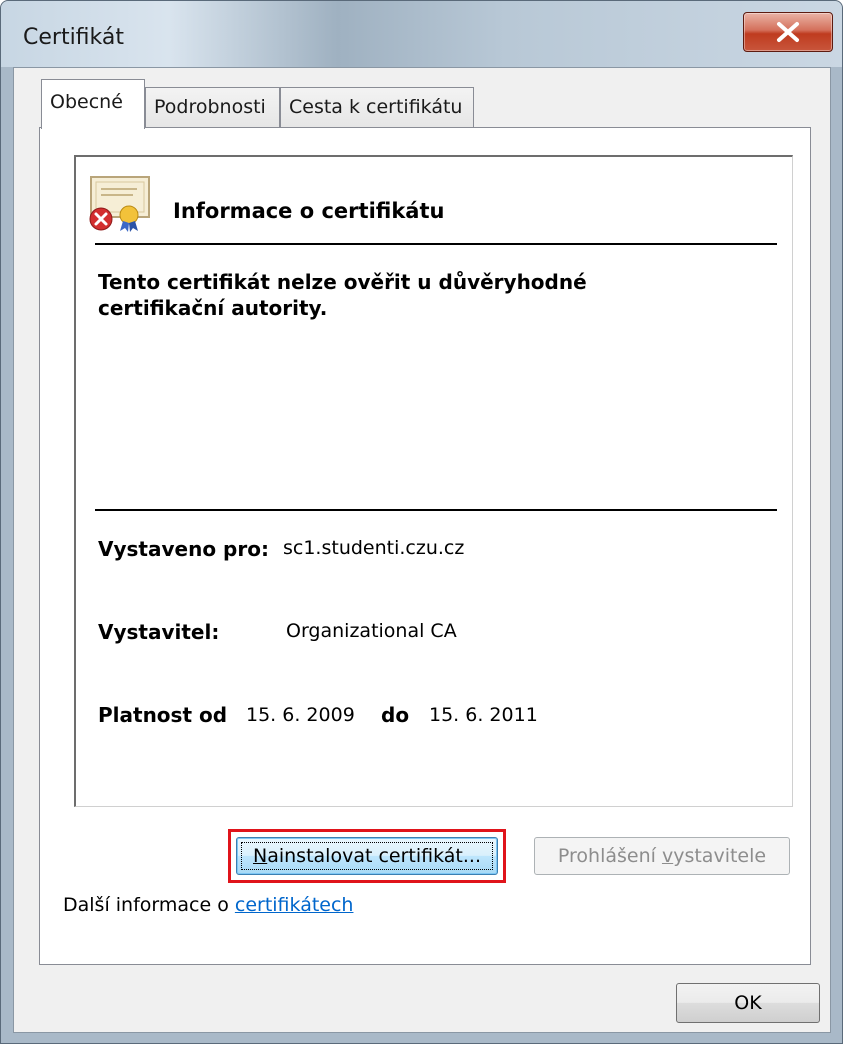  I want to click on divider-bottom, so click(436, 510).